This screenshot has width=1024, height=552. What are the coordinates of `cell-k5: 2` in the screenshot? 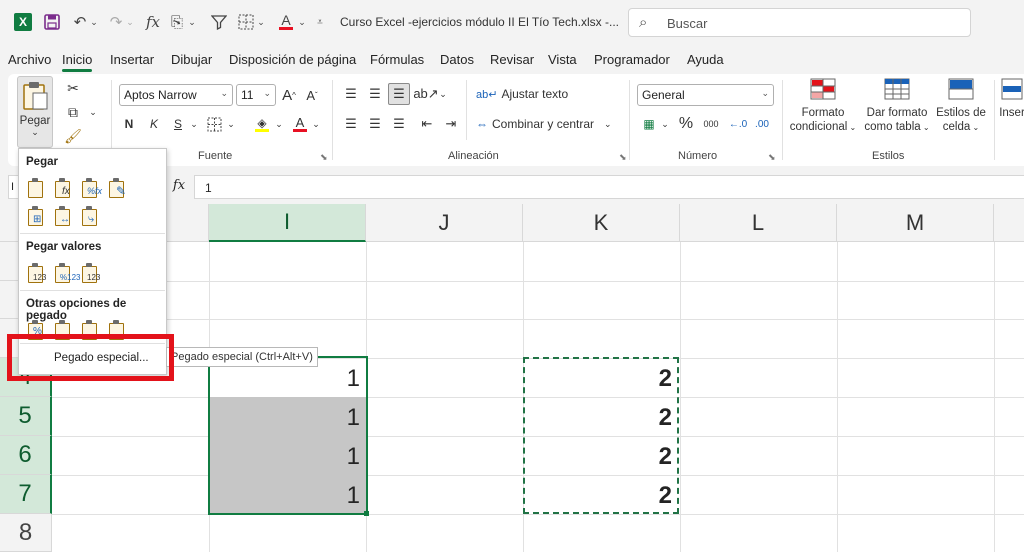 It's located at (602, 418).